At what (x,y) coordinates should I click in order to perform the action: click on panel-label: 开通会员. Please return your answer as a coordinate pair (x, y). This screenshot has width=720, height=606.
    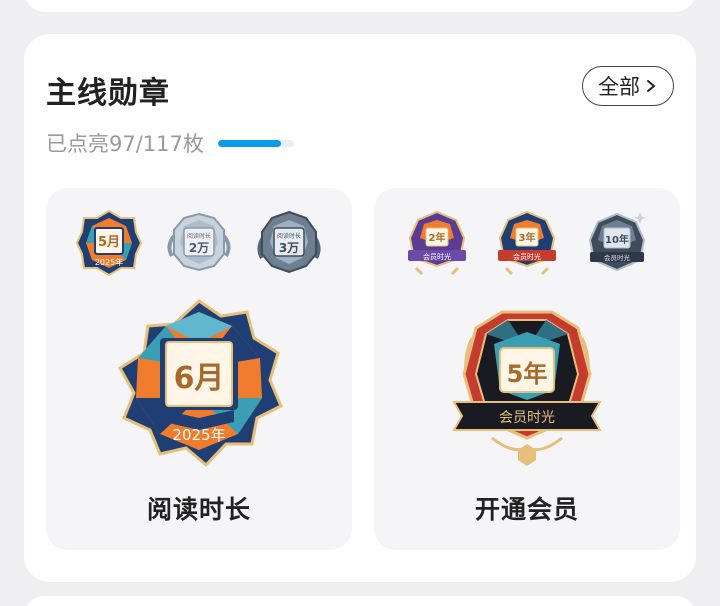
    Looking at the image, I should click on (526, 509).